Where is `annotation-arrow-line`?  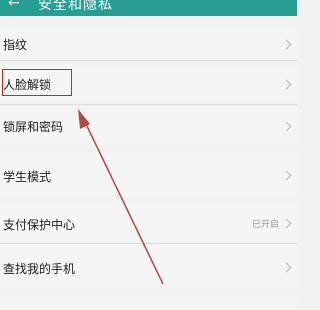 annotation-arrow-line is located at coordinates (123, 202).